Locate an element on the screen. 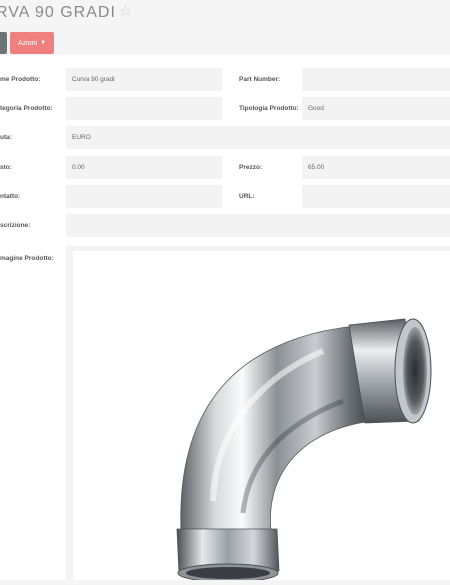 The height and width of the screenshot is (585, 450). descrizione-label: scrizione: is located at coordinates (15, 225).